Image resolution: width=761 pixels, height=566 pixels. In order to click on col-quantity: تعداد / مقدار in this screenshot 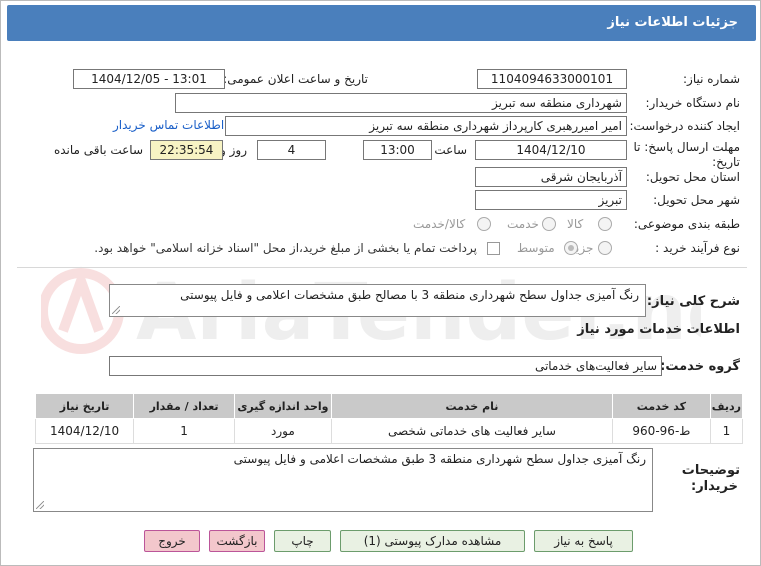, I will do `click(184, 406)`.